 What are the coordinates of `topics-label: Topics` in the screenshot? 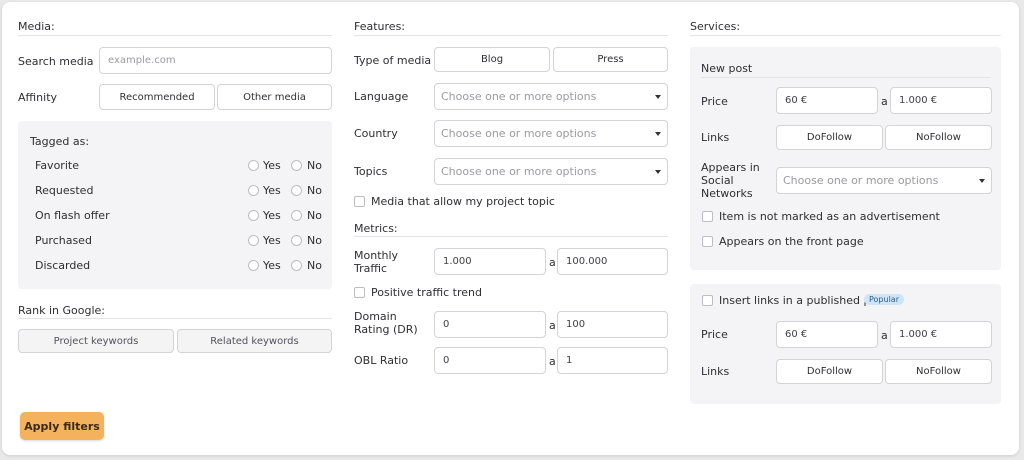 It's located at (371, 171).